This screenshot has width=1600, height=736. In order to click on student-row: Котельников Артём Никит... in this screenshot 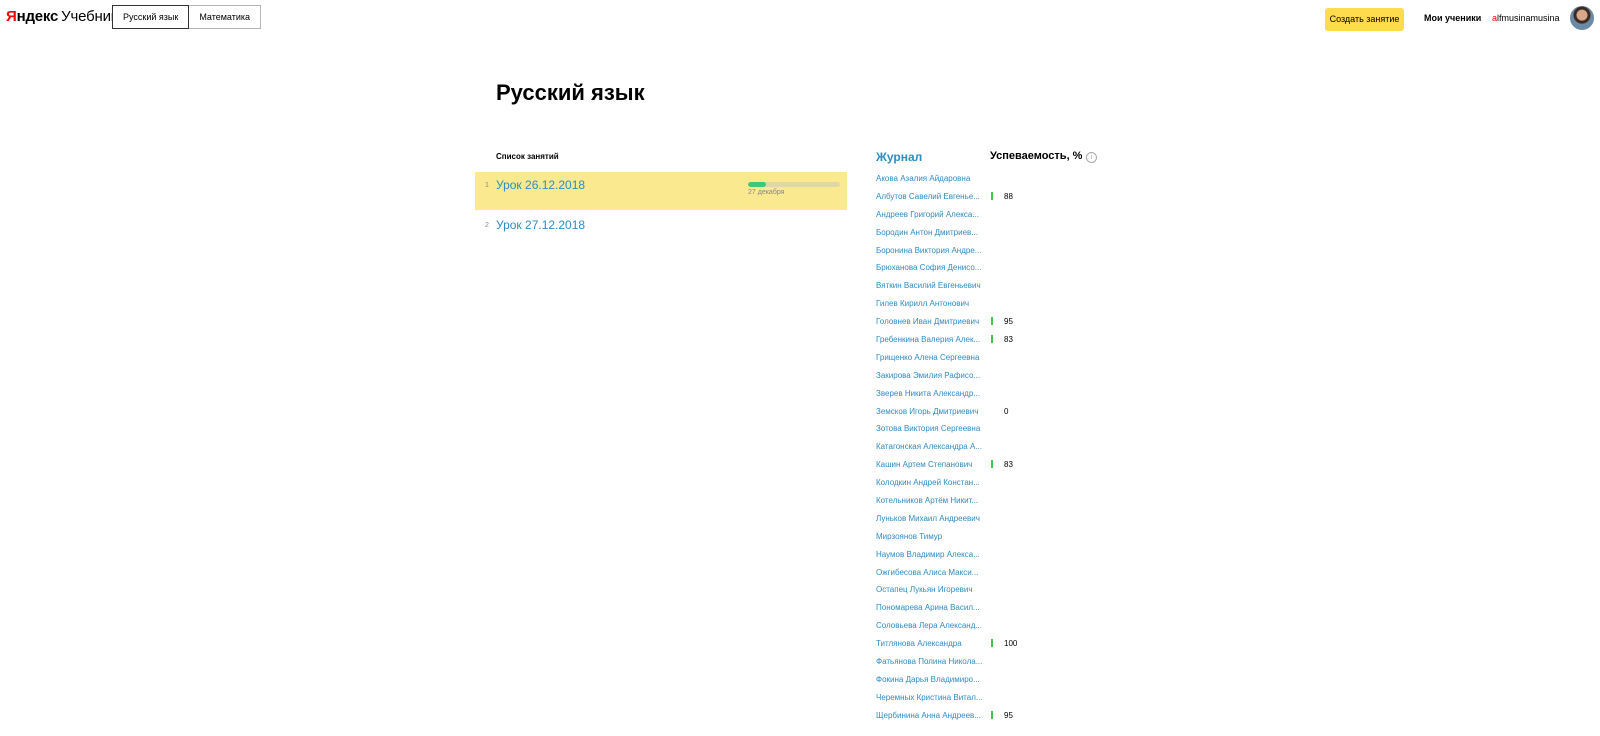, I will do `click(1006, 502)`.